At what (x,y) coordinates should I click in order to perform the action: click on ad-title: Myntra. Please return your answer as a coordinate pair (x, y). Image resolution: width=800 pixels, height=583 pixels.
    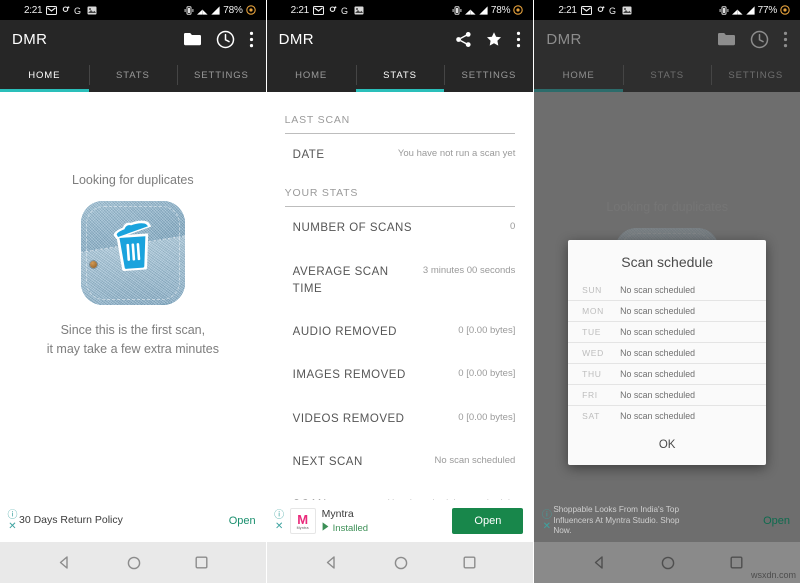
    Looking at the image, I should click on (337, 513).